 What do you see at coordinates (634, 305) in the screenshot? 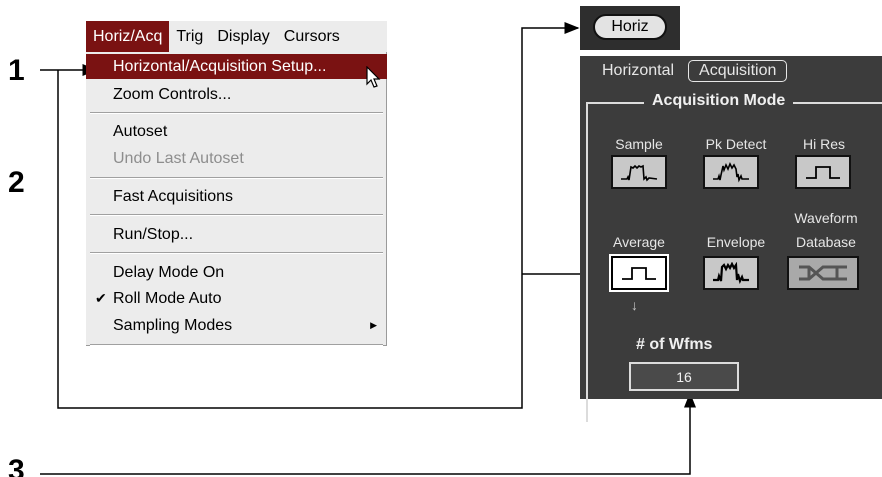
I see `selected-mode-arrow-icon: ↓` at bounding box center [634, 305].